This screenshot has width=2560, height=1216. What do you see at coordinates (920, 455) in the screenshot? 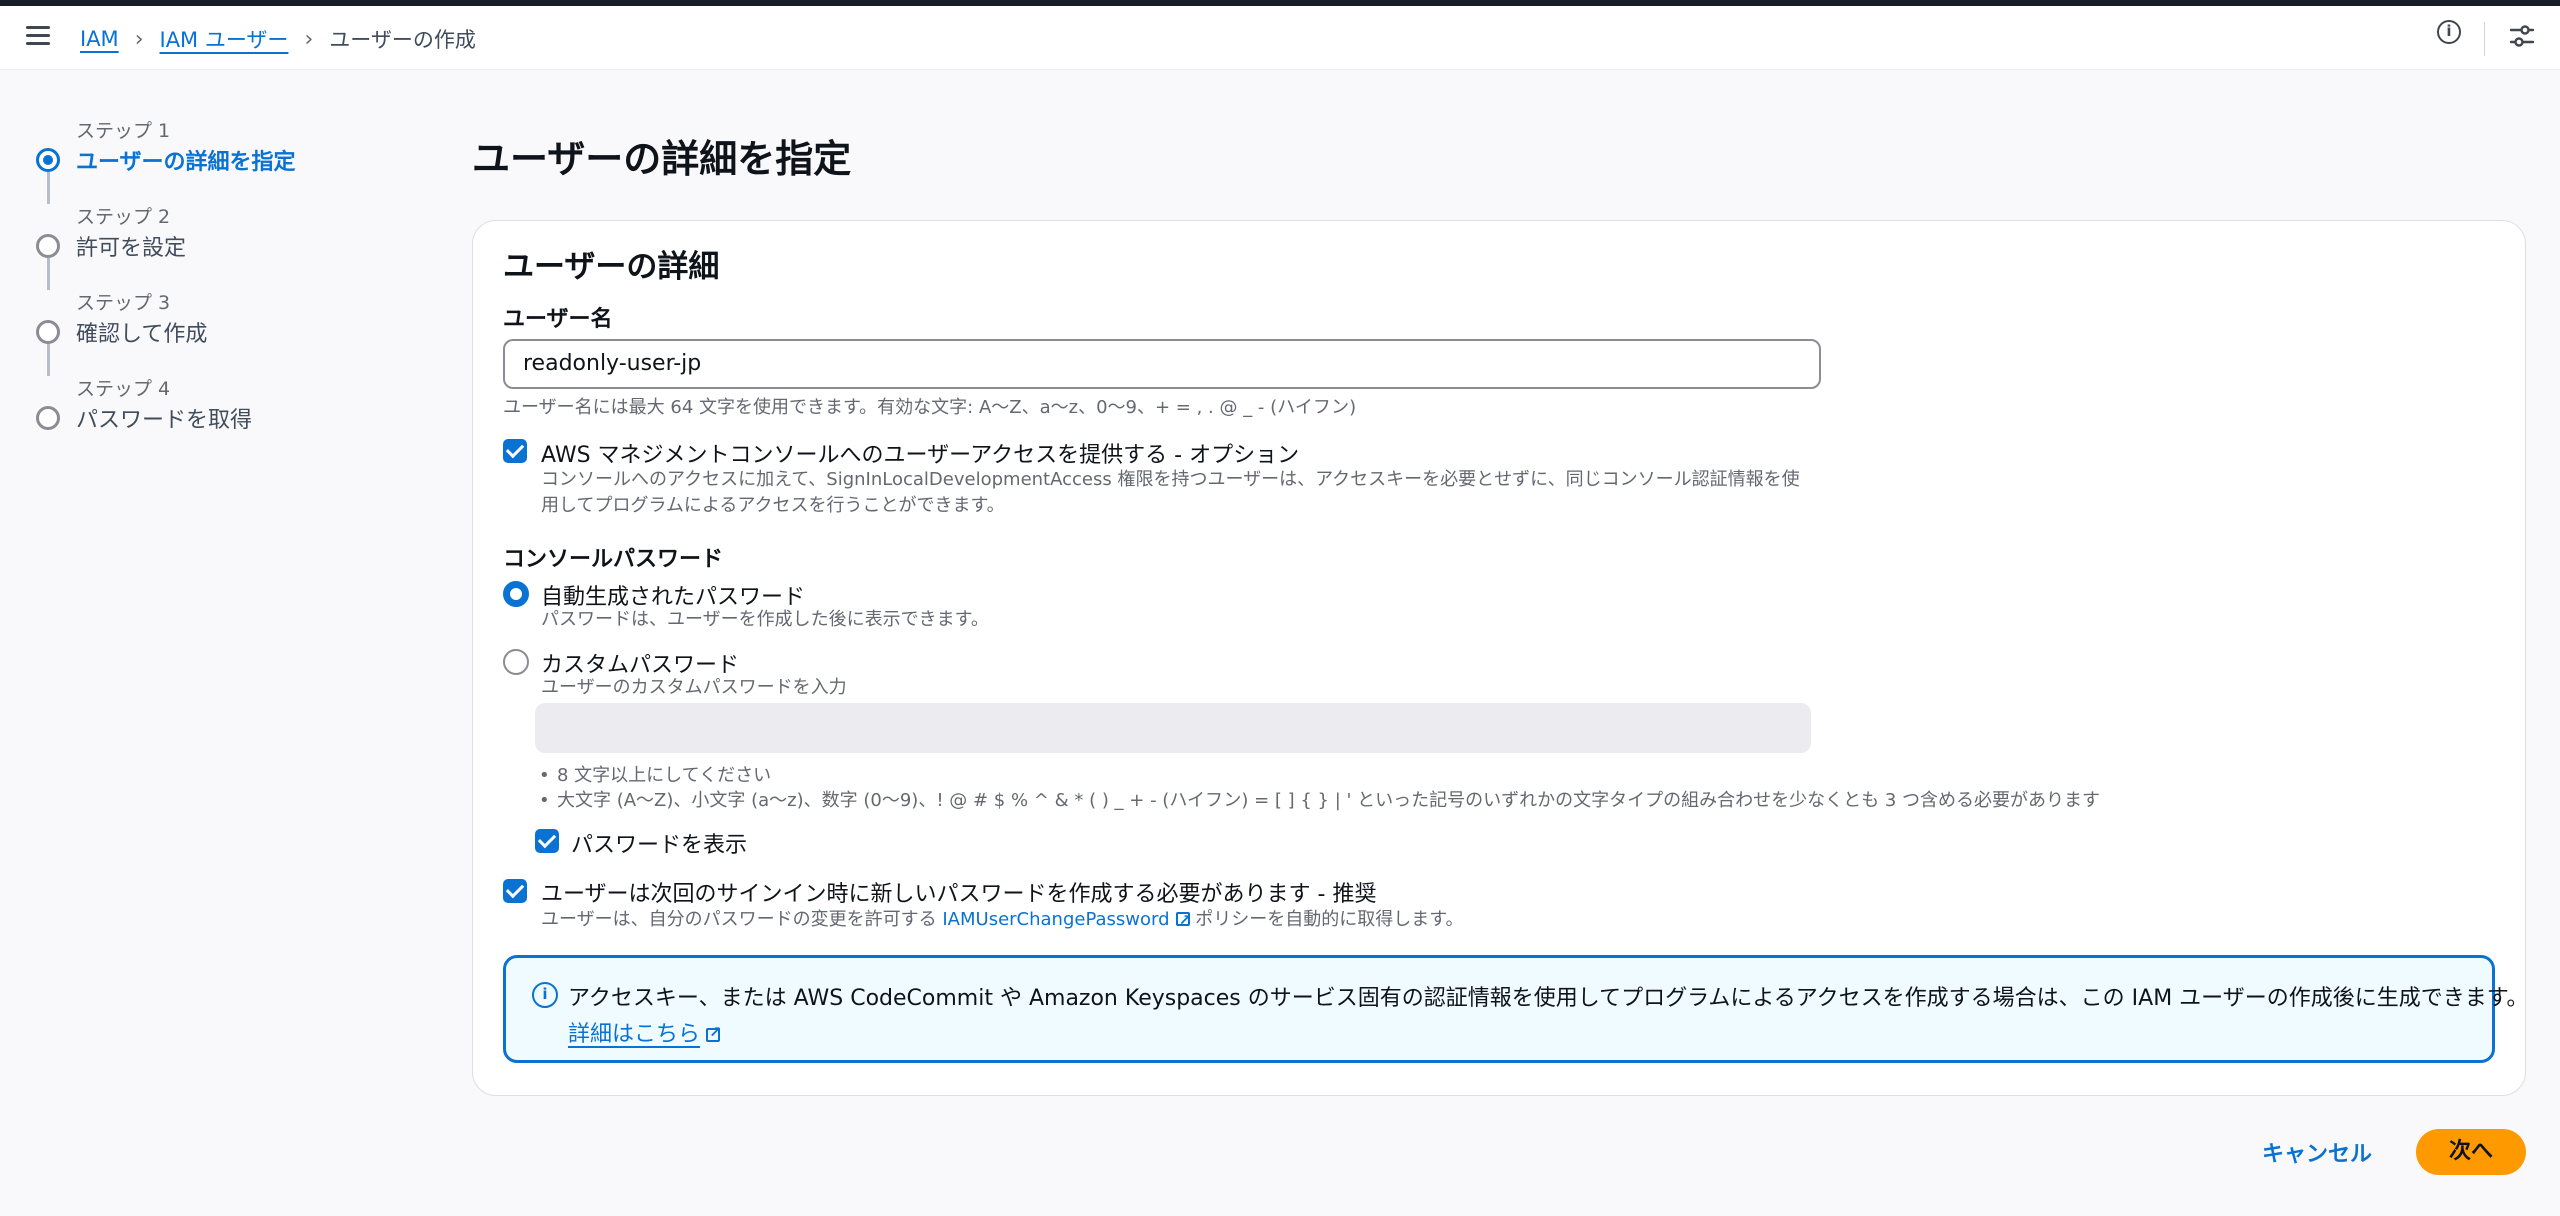
I see `console-access-label: AWS マネジメントコンソールへのユーザーアクセスを提供する - オプション` at bounding box center [920, 455].